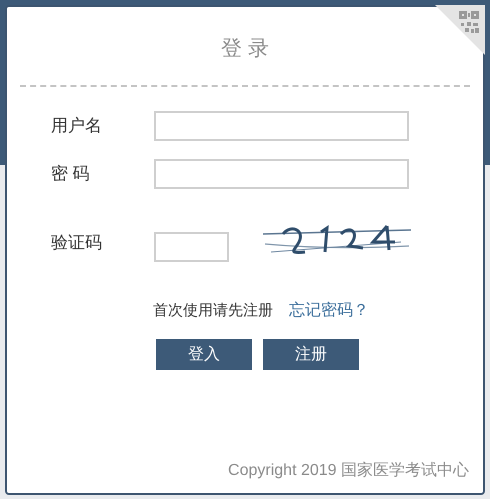 The width and height of the screenshot is (490, 499). I want to click on register-hint: 首次使用请先注册, so click(213, 310).